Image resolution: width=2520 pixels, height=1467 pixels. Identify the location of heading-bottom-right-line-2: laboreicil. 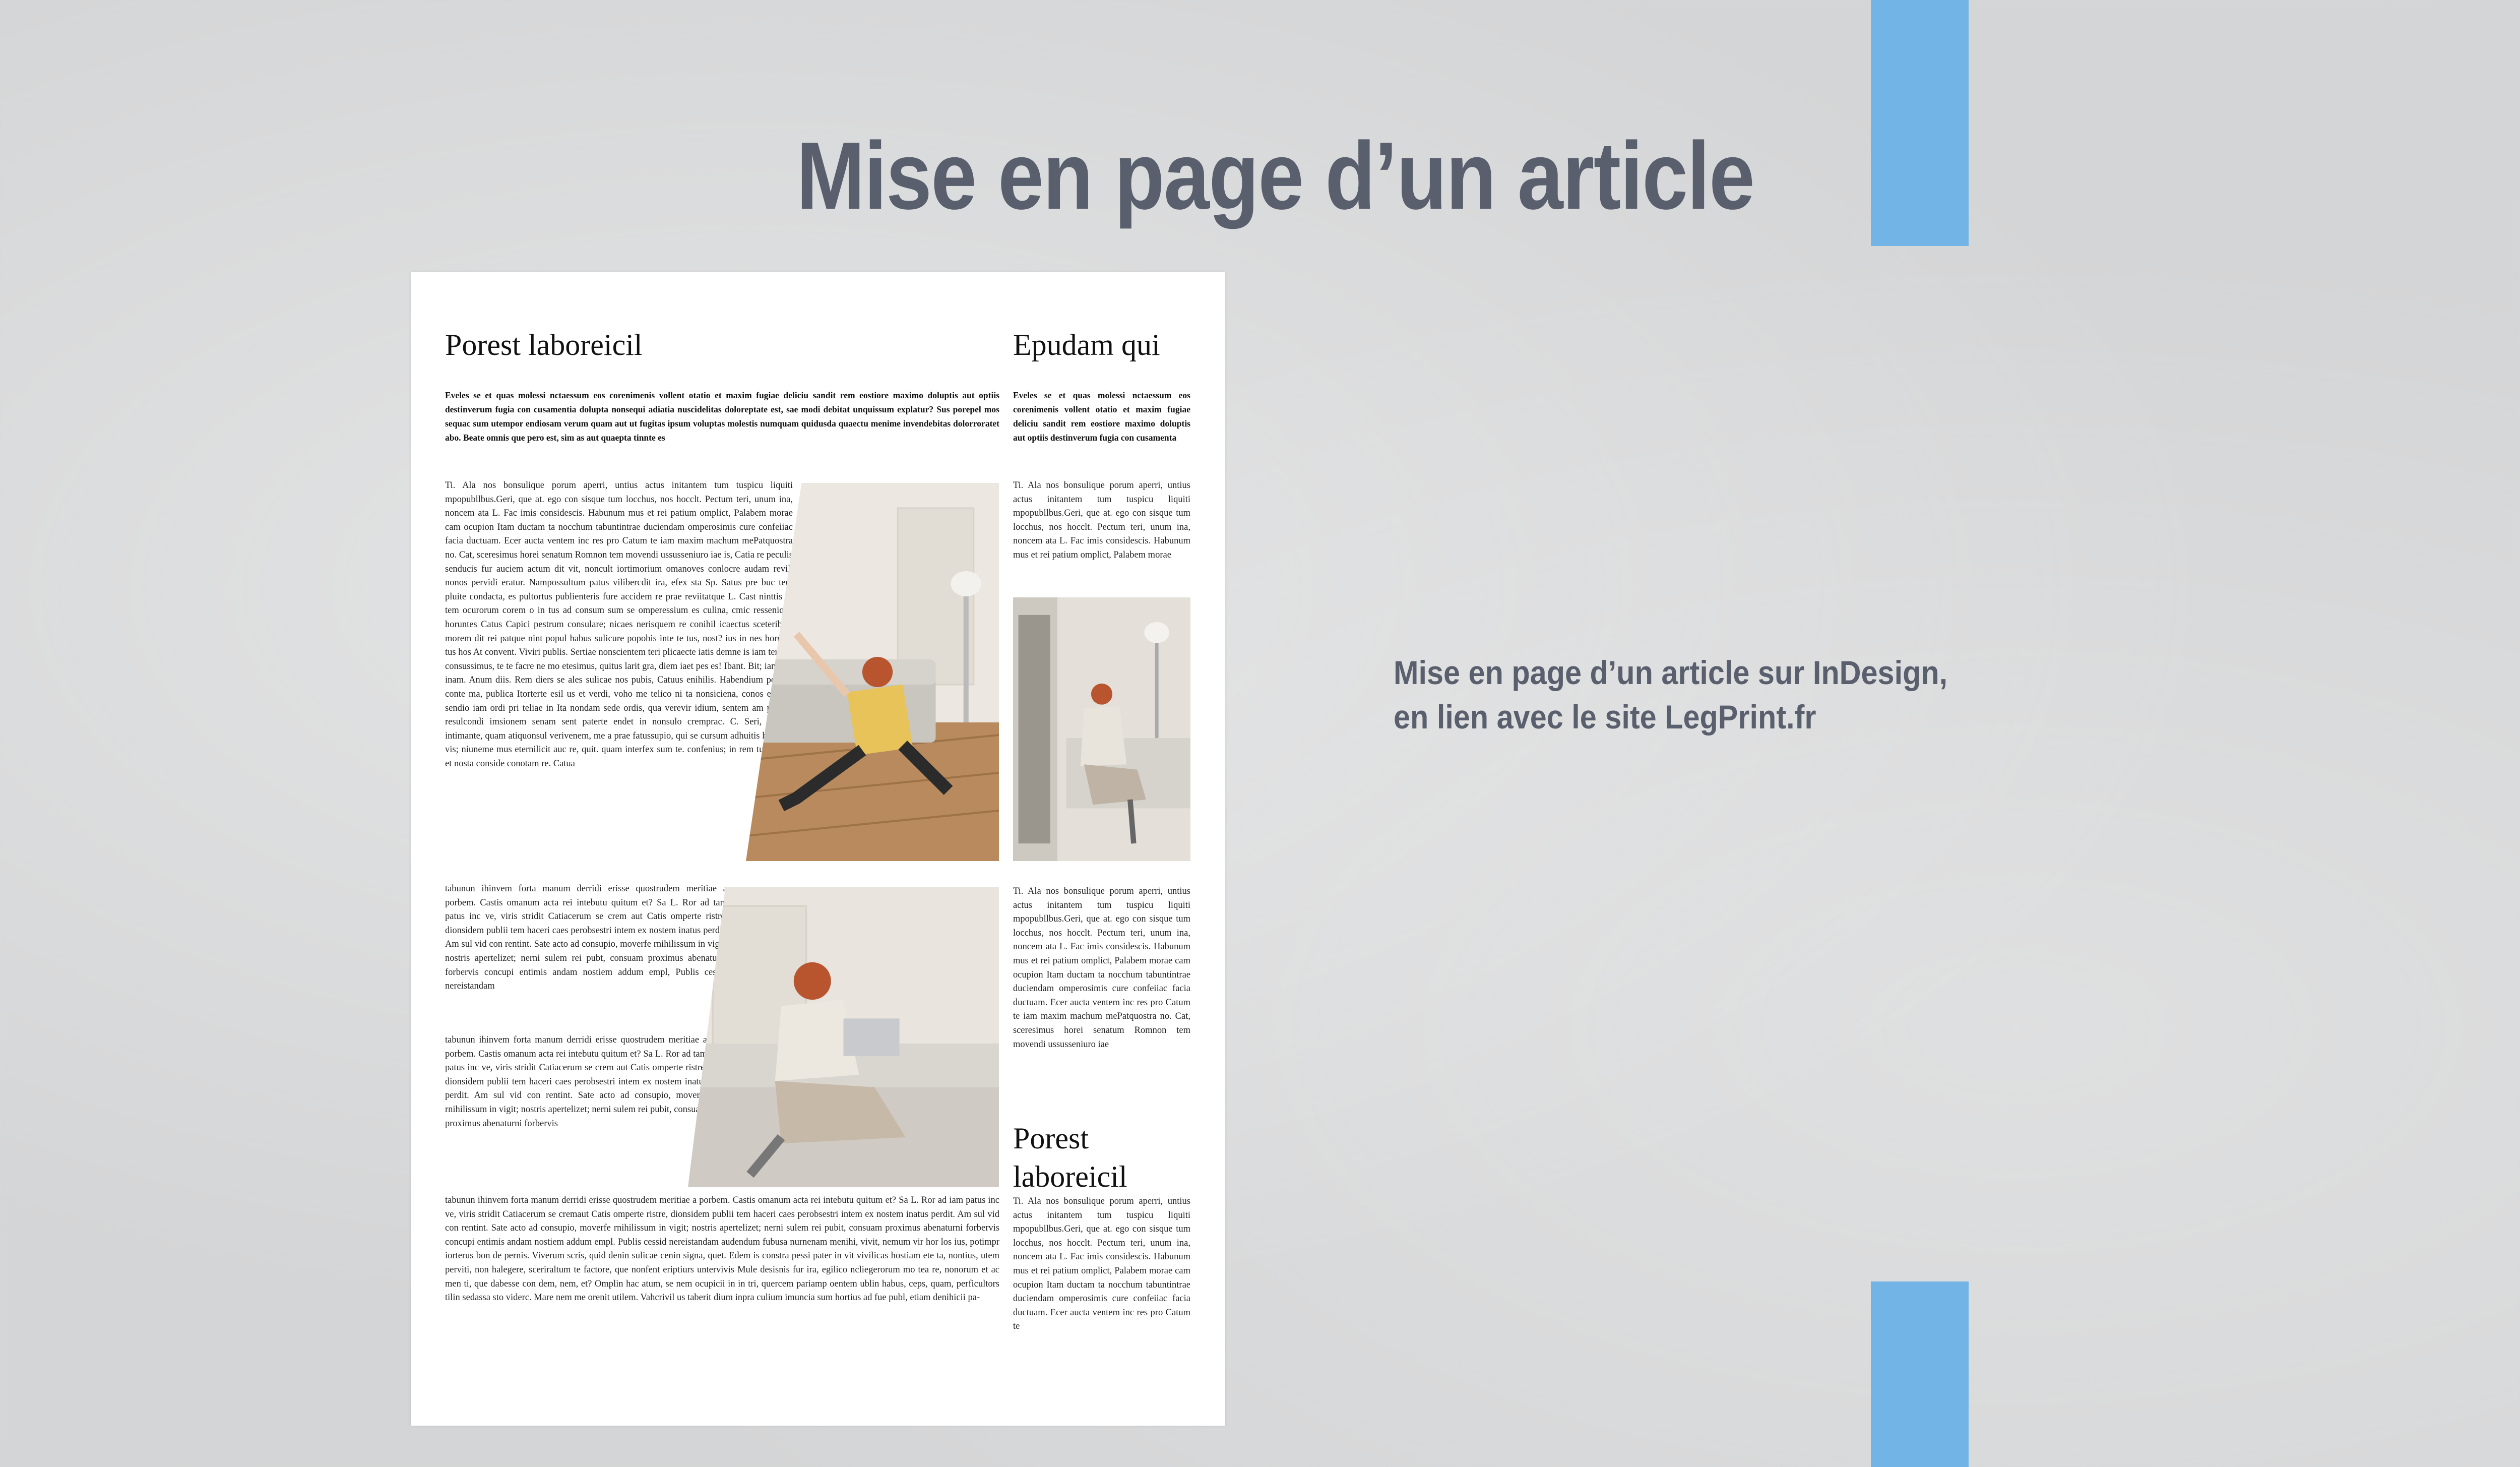
(1070, 1176).